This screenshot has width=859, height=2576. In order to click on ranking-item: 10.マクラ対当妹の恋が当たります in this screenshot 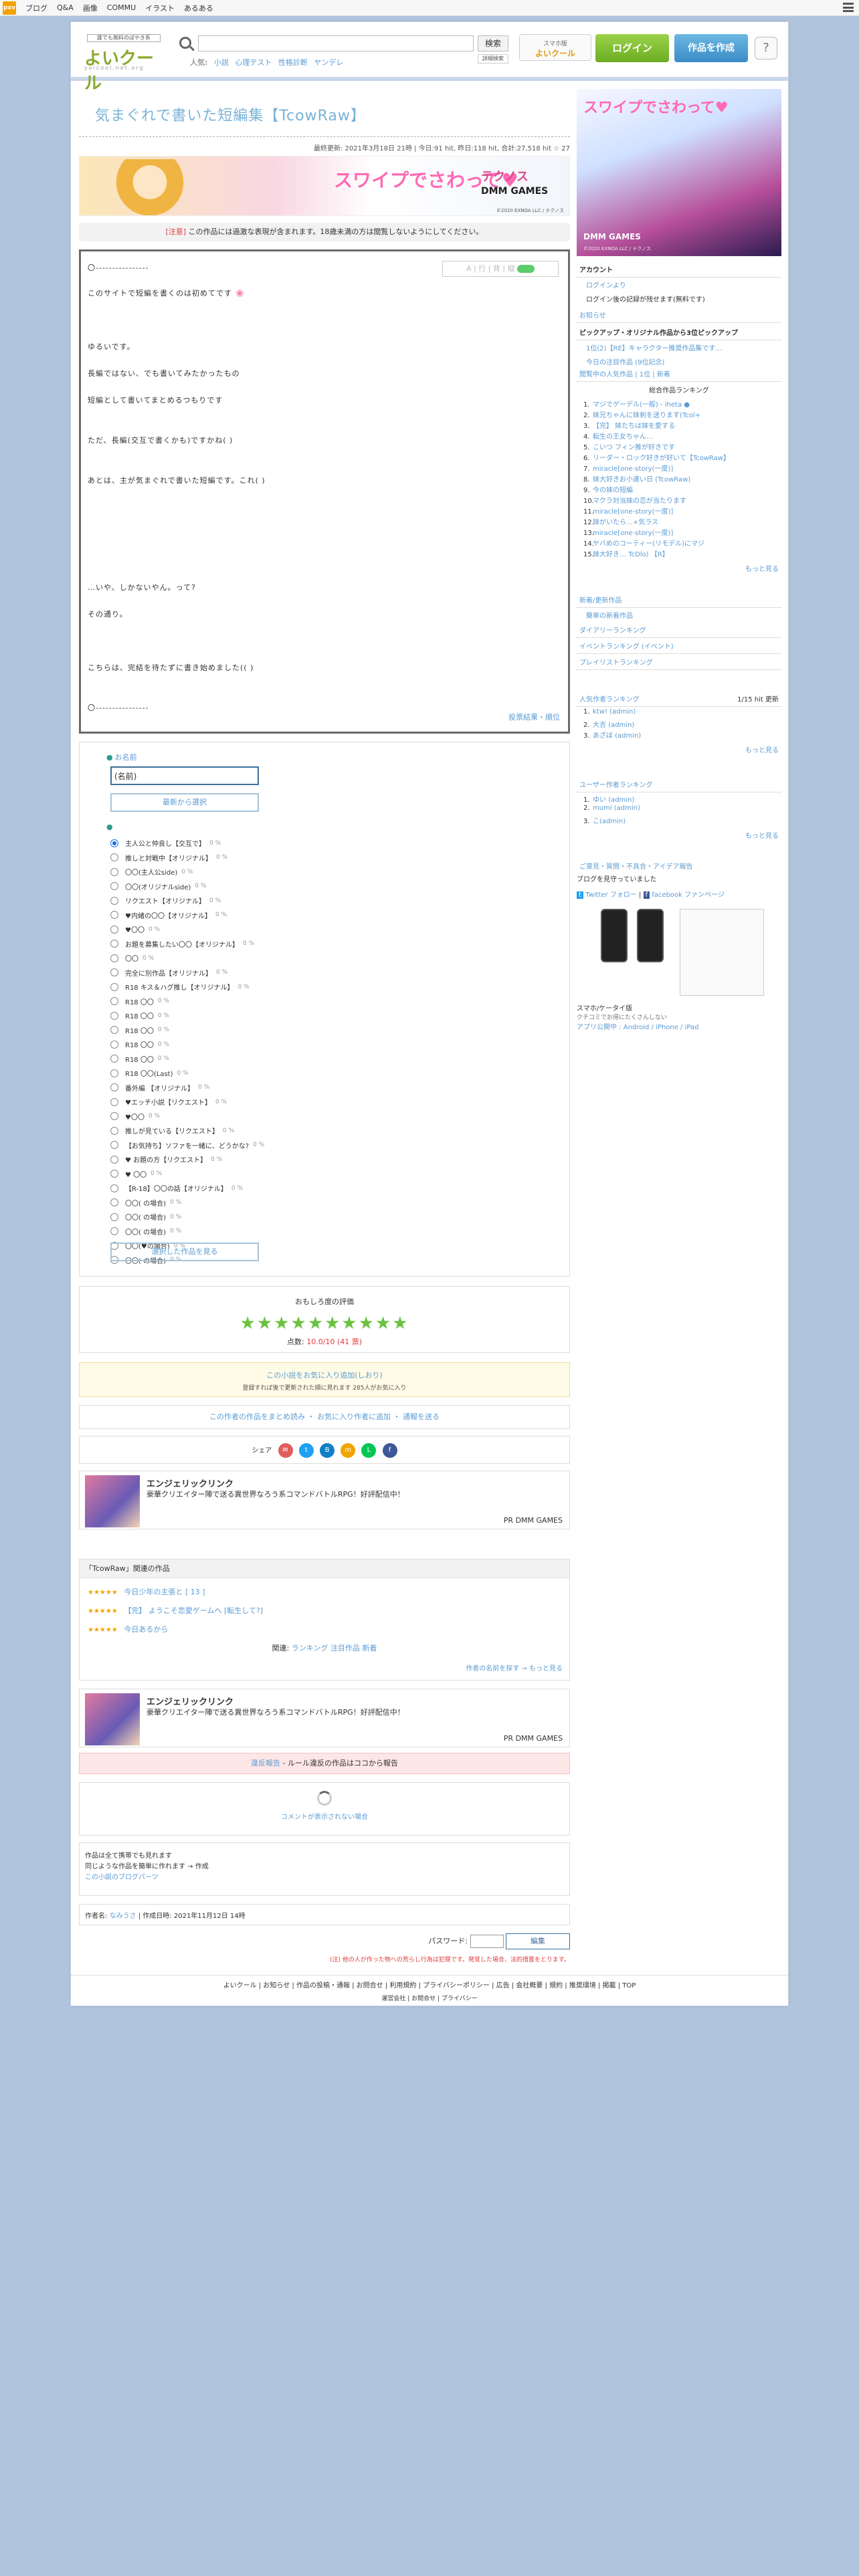, I will do `click(679, 501)`.